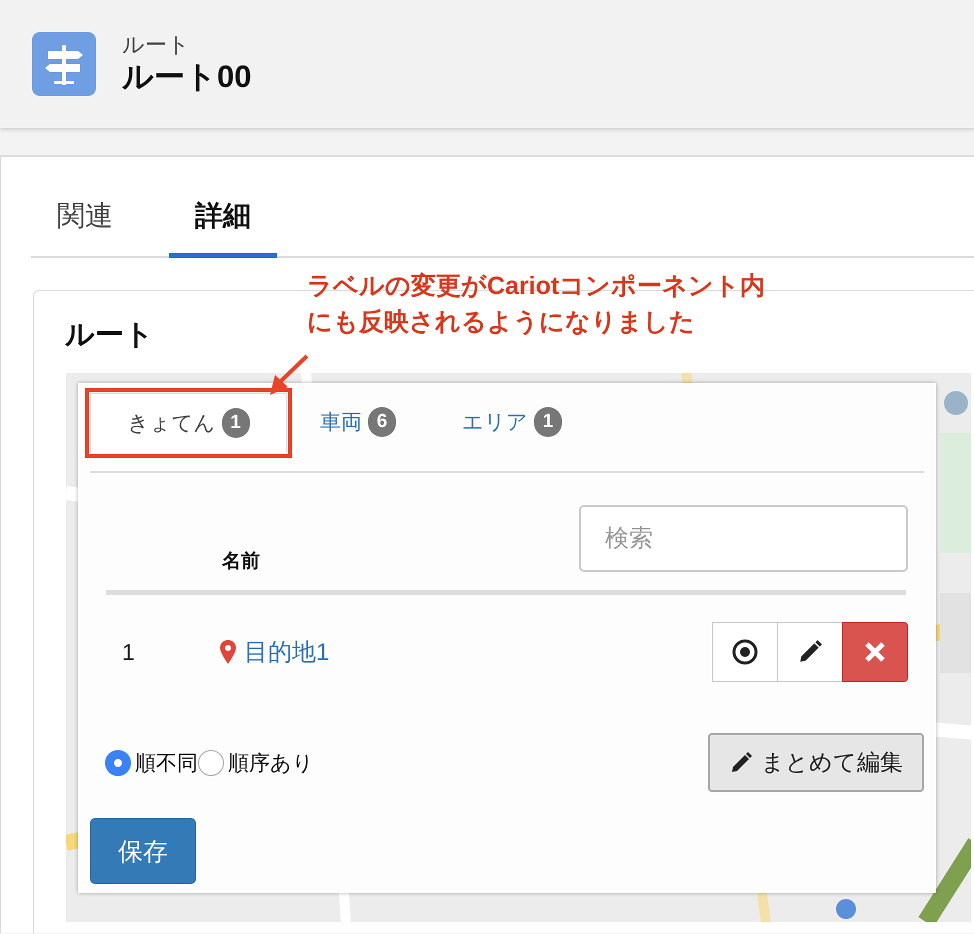  I want to click on pencil-icon, so click(741, 762).